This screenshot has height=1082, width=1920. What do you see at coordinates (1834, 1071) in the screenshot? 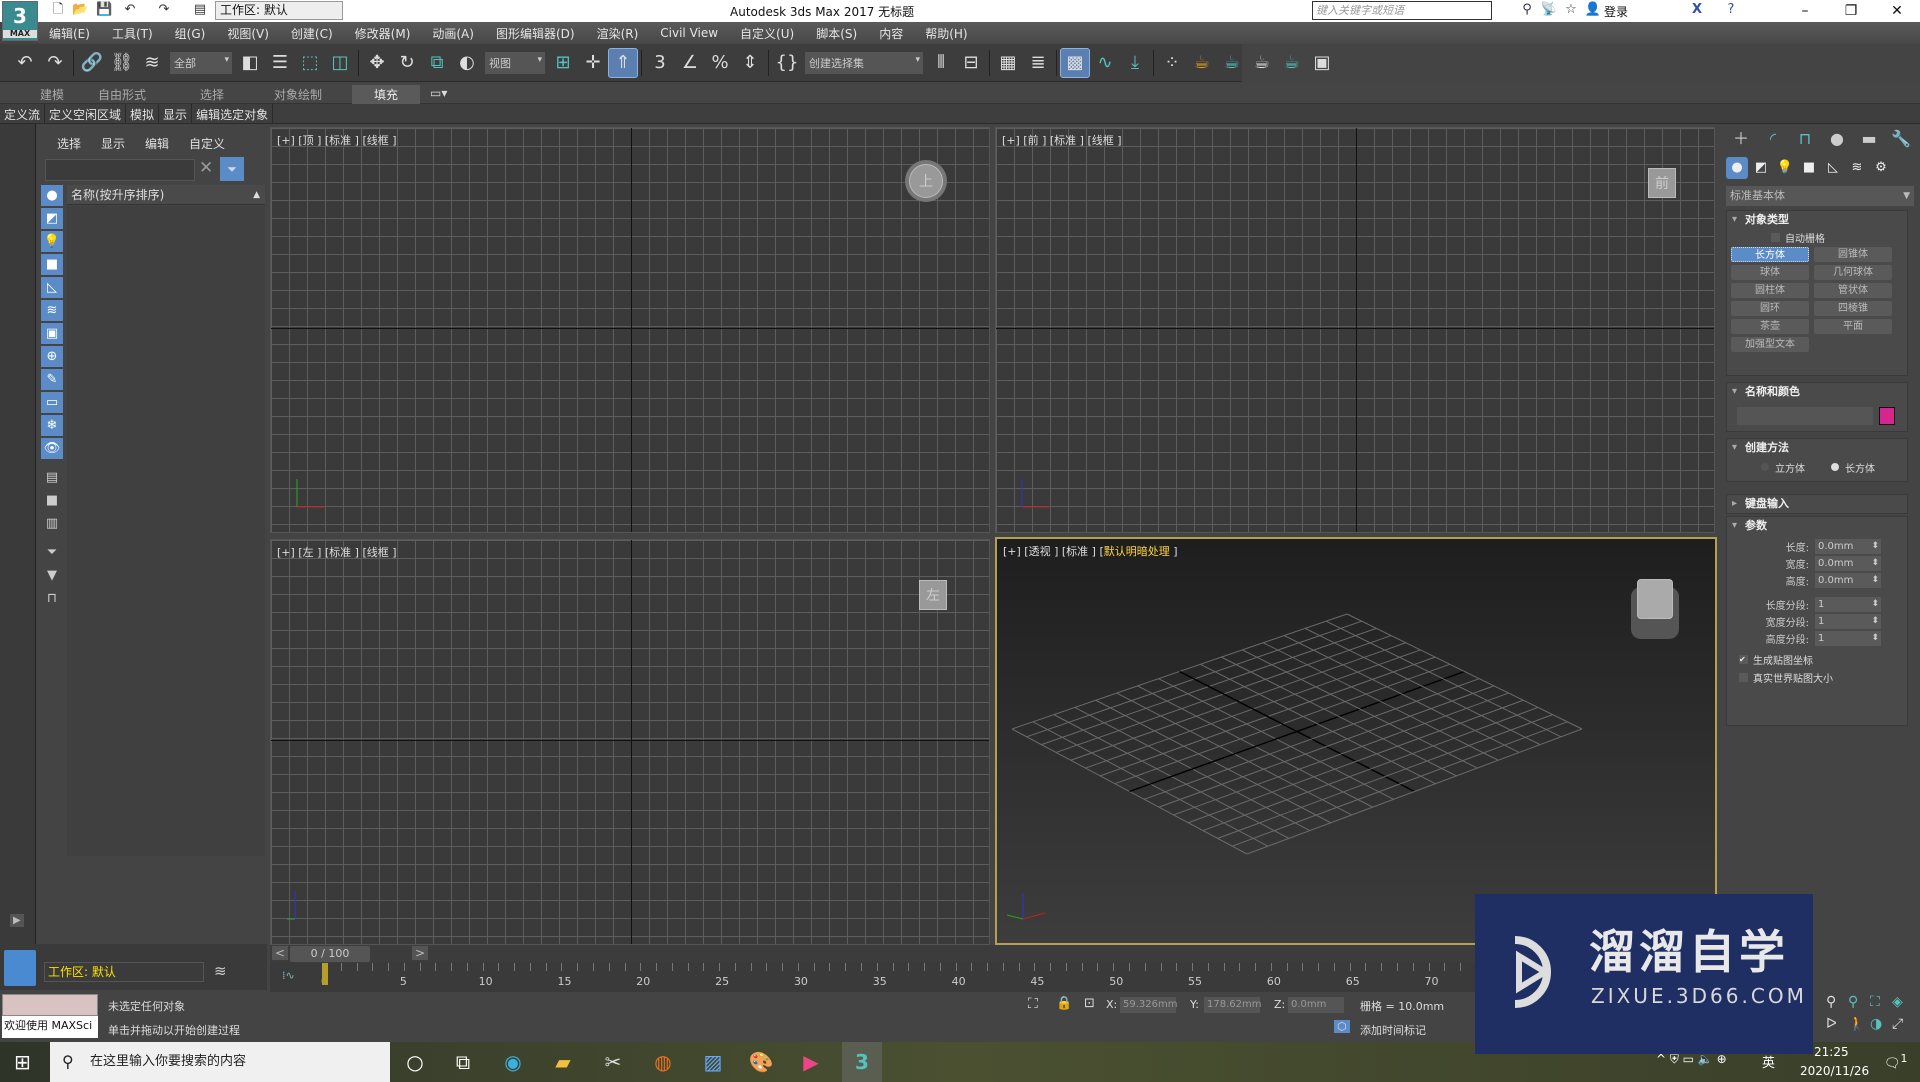
I see `clock-date: 2020/11/26` at bounding box center [1834, 1071].